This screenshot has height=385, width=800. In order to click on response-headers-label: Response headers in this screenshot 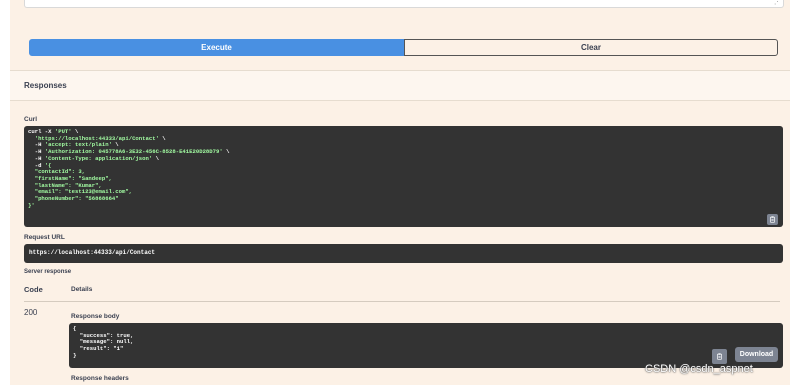, I will do `click(100, 378)`.